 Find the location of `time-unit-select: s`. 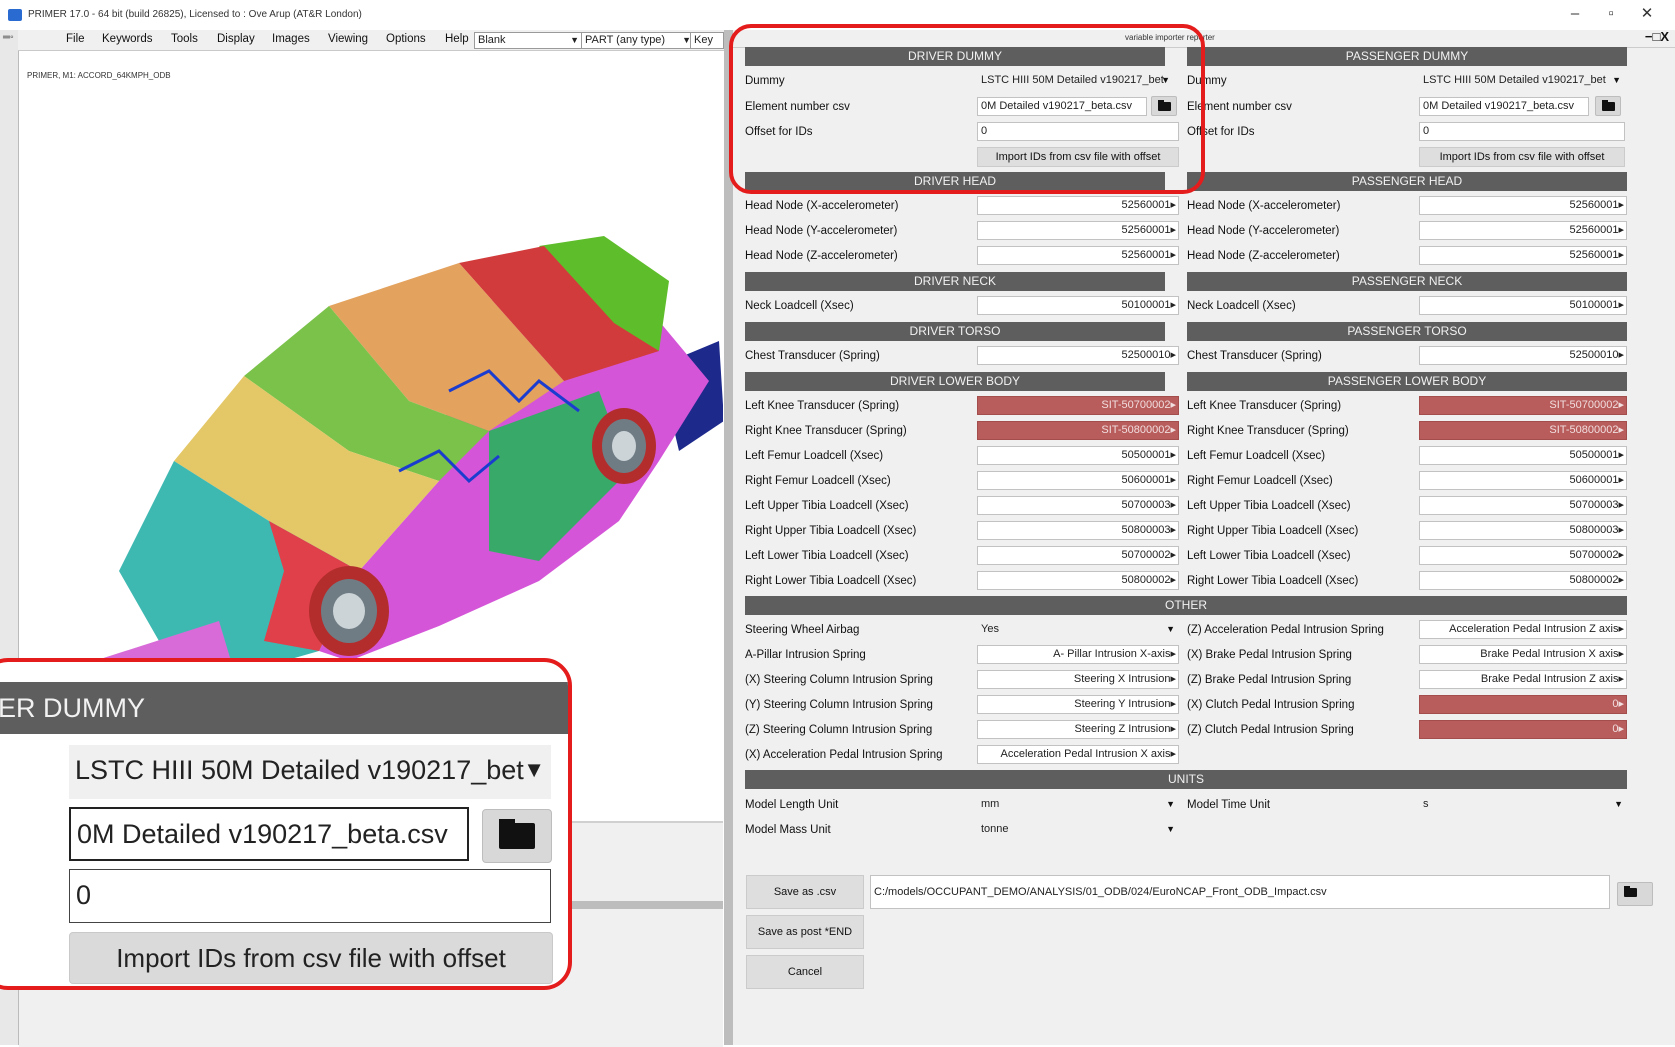

time-unit-select: s is located at coordinates (1523, 804).